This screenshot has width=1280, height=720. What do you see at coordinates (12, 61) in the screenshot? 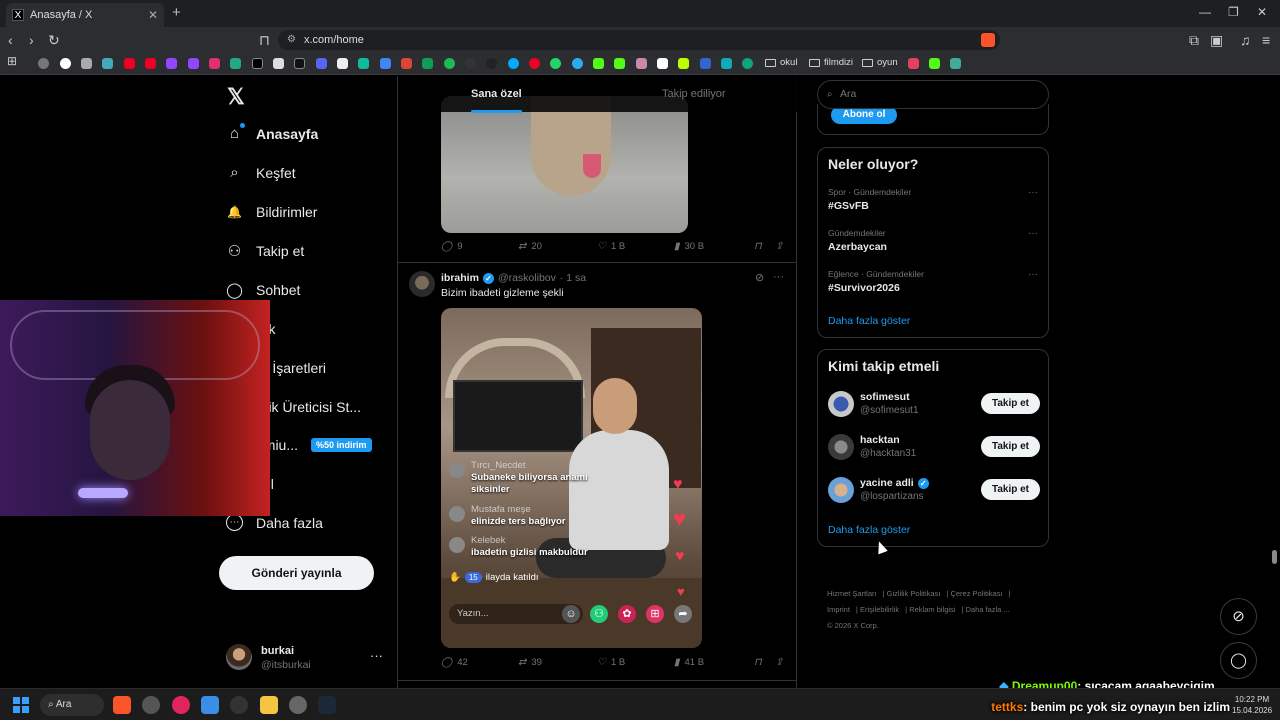
I see `apps-grid-icon: ⊞` at bounding box center [12, 61].